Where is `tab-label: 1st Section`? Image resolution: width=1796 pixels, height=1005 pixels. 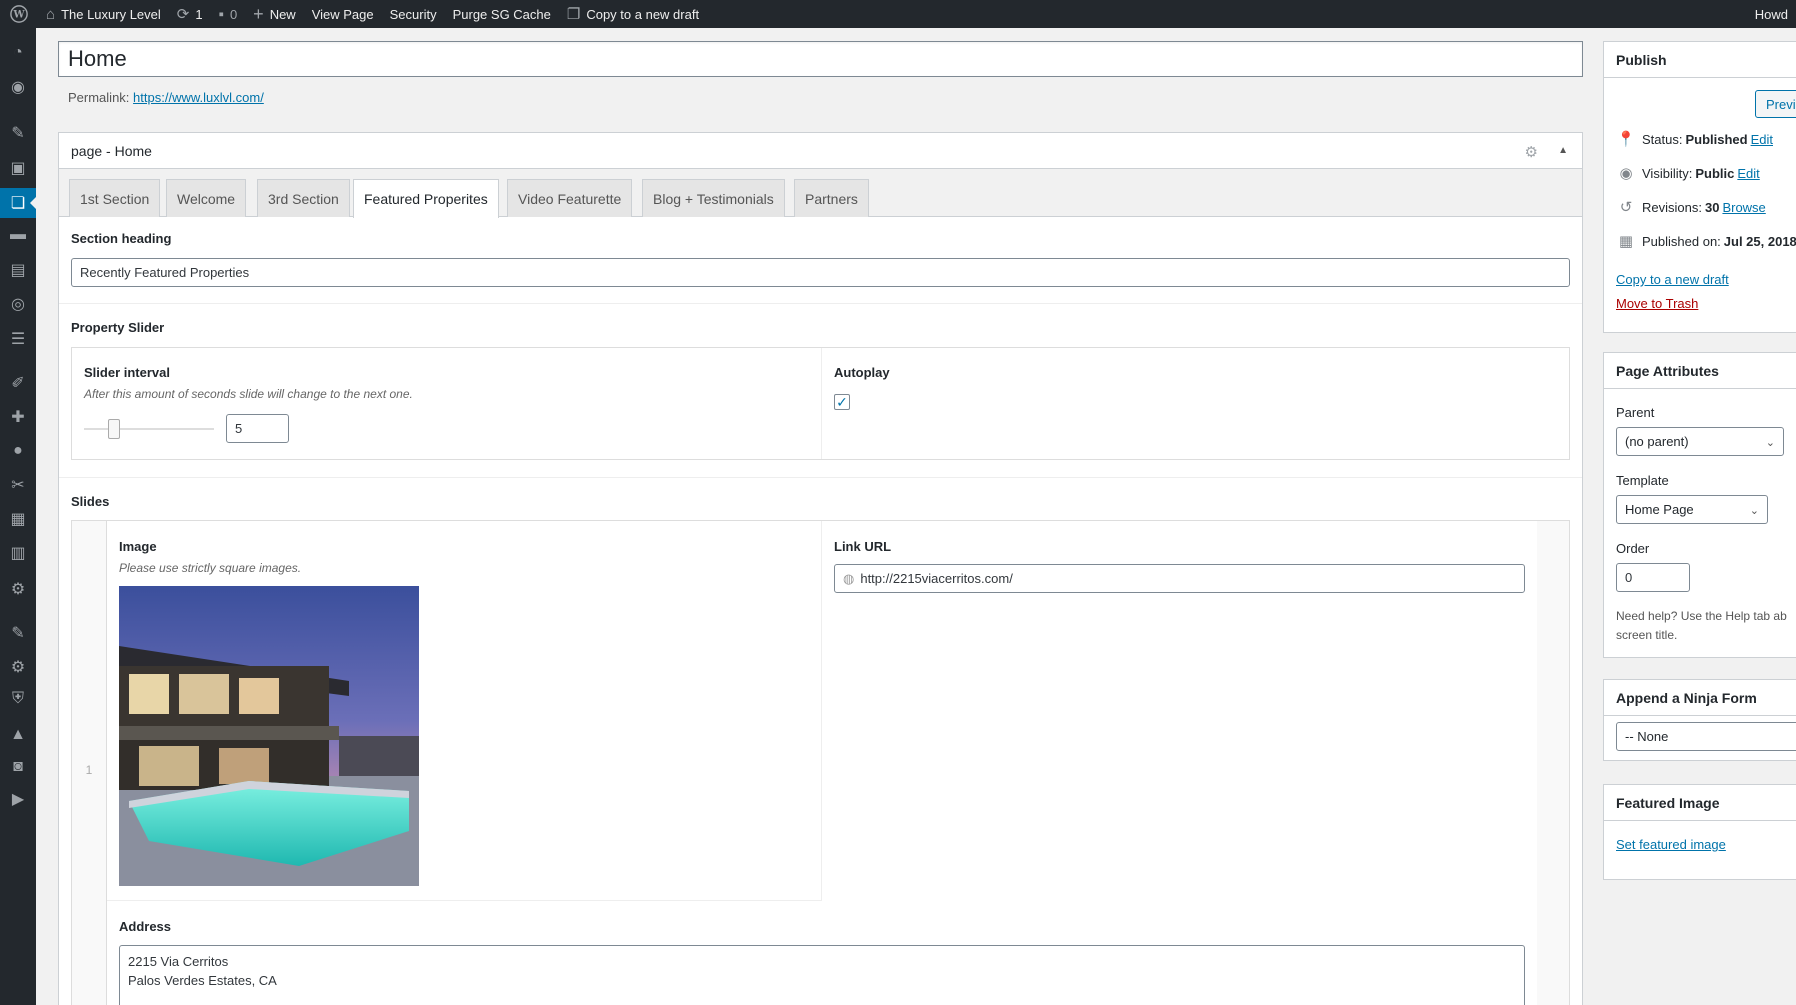 tab-label: 1st Section is located at coordinates (115, 198).